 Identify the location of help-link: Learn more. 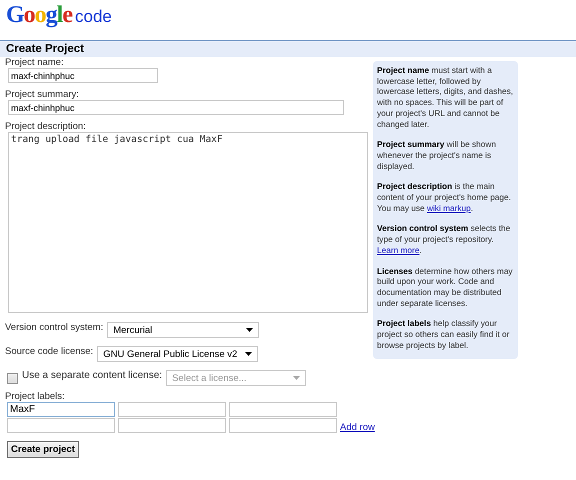
(398, 249).